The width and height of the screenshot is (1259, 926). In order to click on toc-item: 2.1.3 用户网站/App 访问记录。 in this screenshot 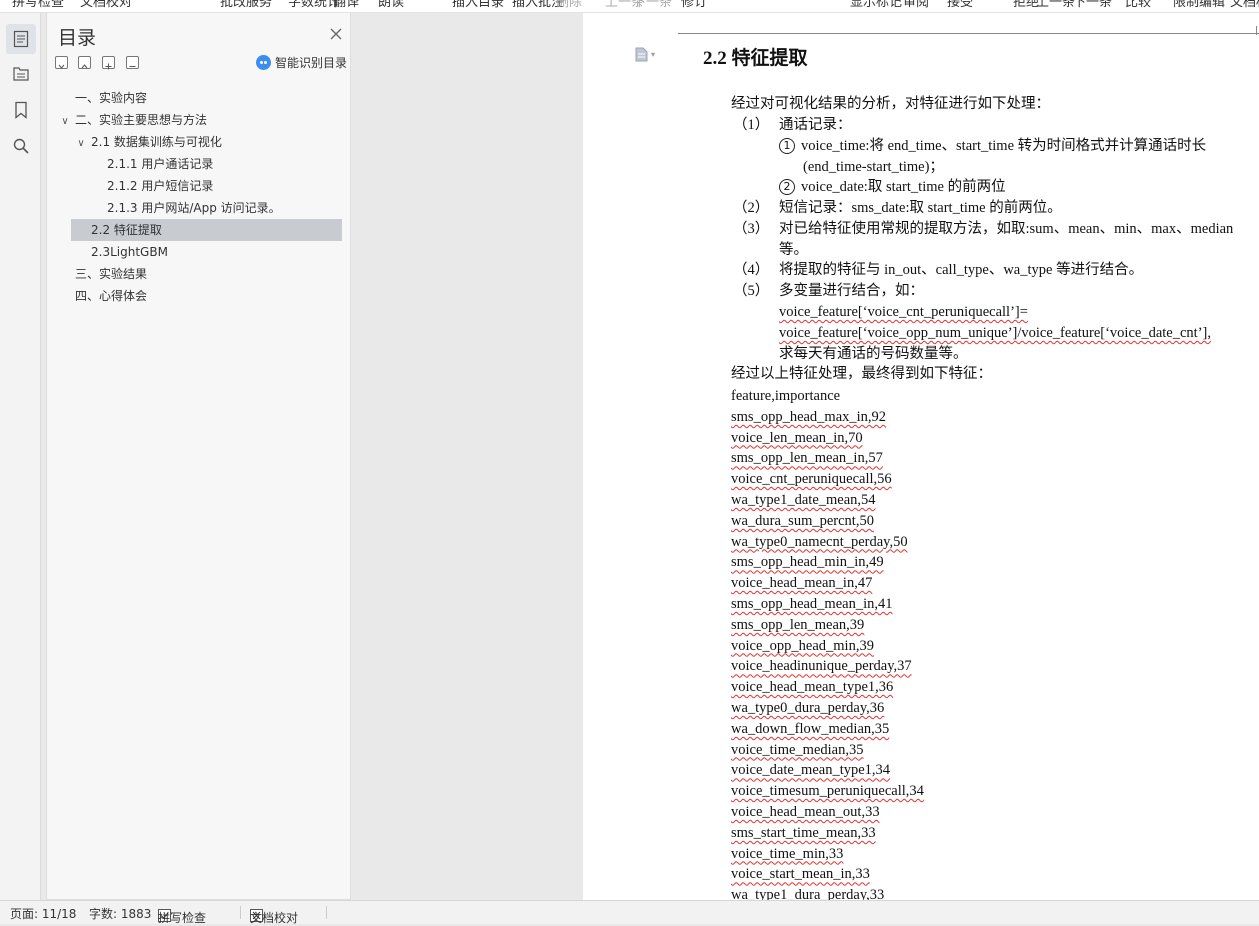, I will do `click(170, 208)`.